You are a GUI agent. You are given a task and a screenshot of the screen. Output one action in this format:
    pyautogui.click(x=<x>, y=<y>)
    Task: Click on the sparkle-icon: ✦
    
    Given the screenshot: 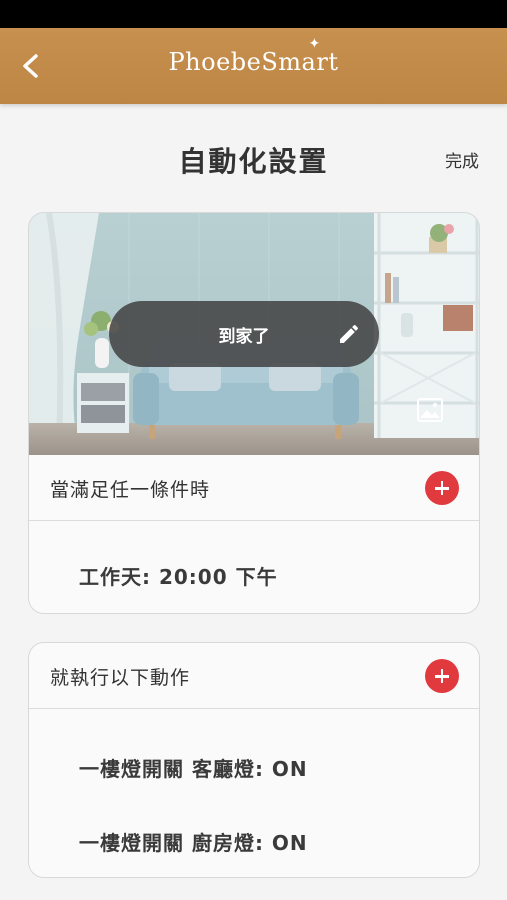 What is the action you would take?
    pyautogui.click(x=314, y=44)
    